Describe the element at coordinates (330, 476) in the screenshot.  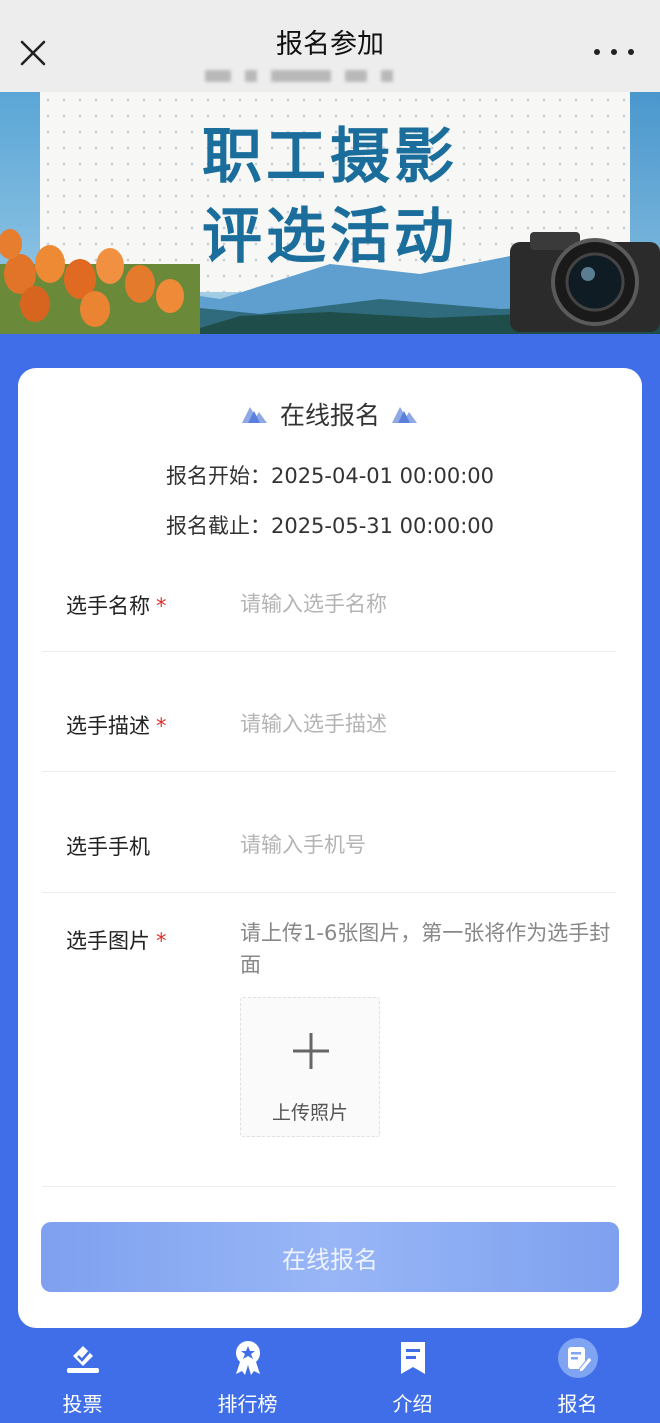
I see `registration-start-time: 报名开始：2025-04-01 00:00:00` at that location.